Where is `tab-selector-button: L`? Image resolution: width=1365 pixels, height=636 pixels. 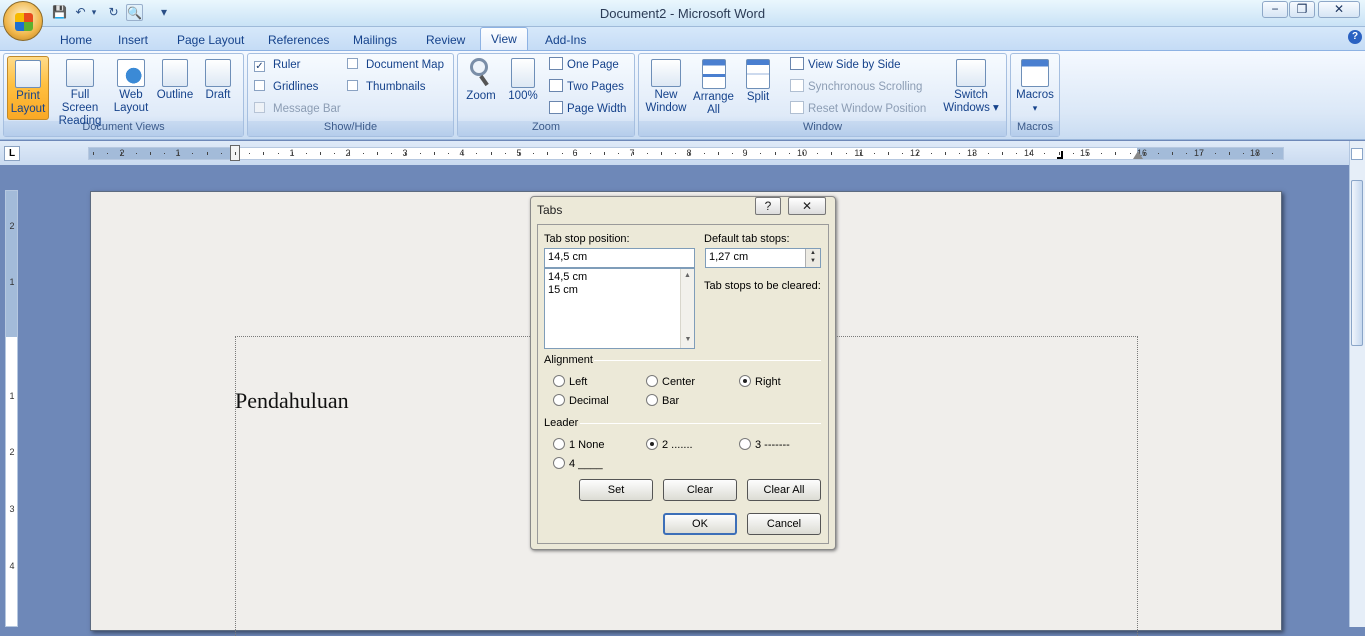
tab-selector-button: L is located at coordinates (12, 153).